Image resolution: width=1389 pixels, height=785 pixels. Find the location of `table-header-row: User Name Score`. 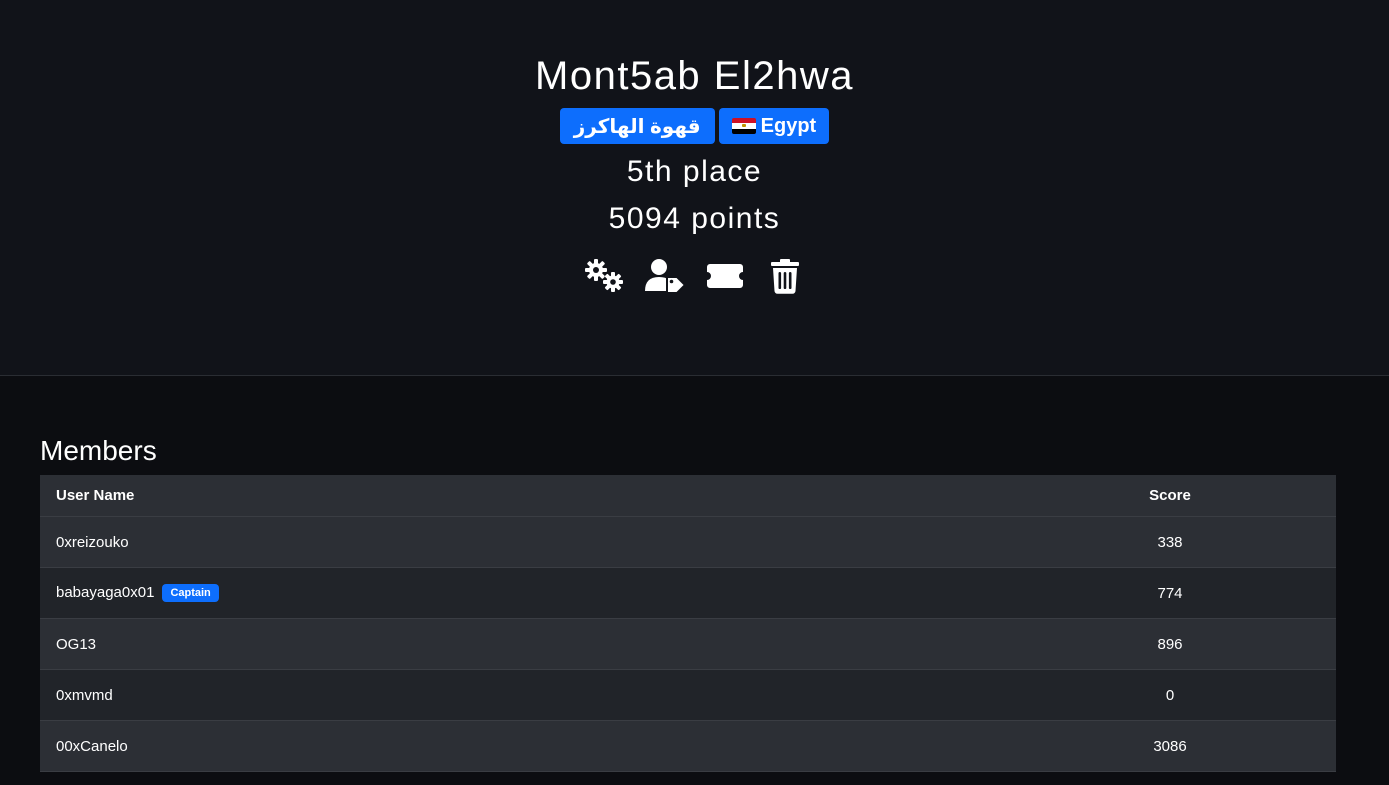

table-header-row: User Name Score is located at coordinates (688, 496).